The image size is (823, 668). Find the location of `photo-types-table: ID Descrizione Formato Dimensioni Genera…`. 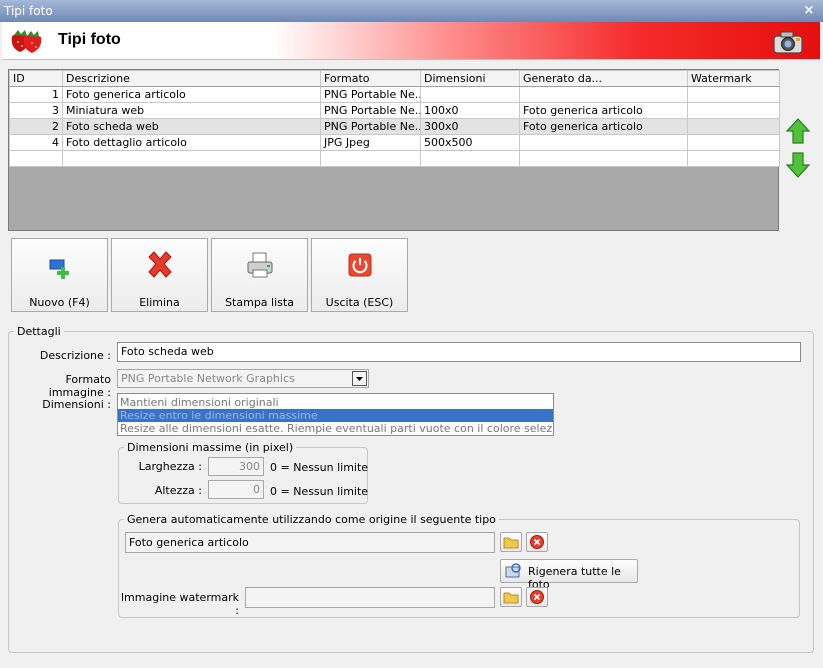

photo-types-table: ID Descrizione Formato Dimensioni Genera… is located at coordinates (394, 118).